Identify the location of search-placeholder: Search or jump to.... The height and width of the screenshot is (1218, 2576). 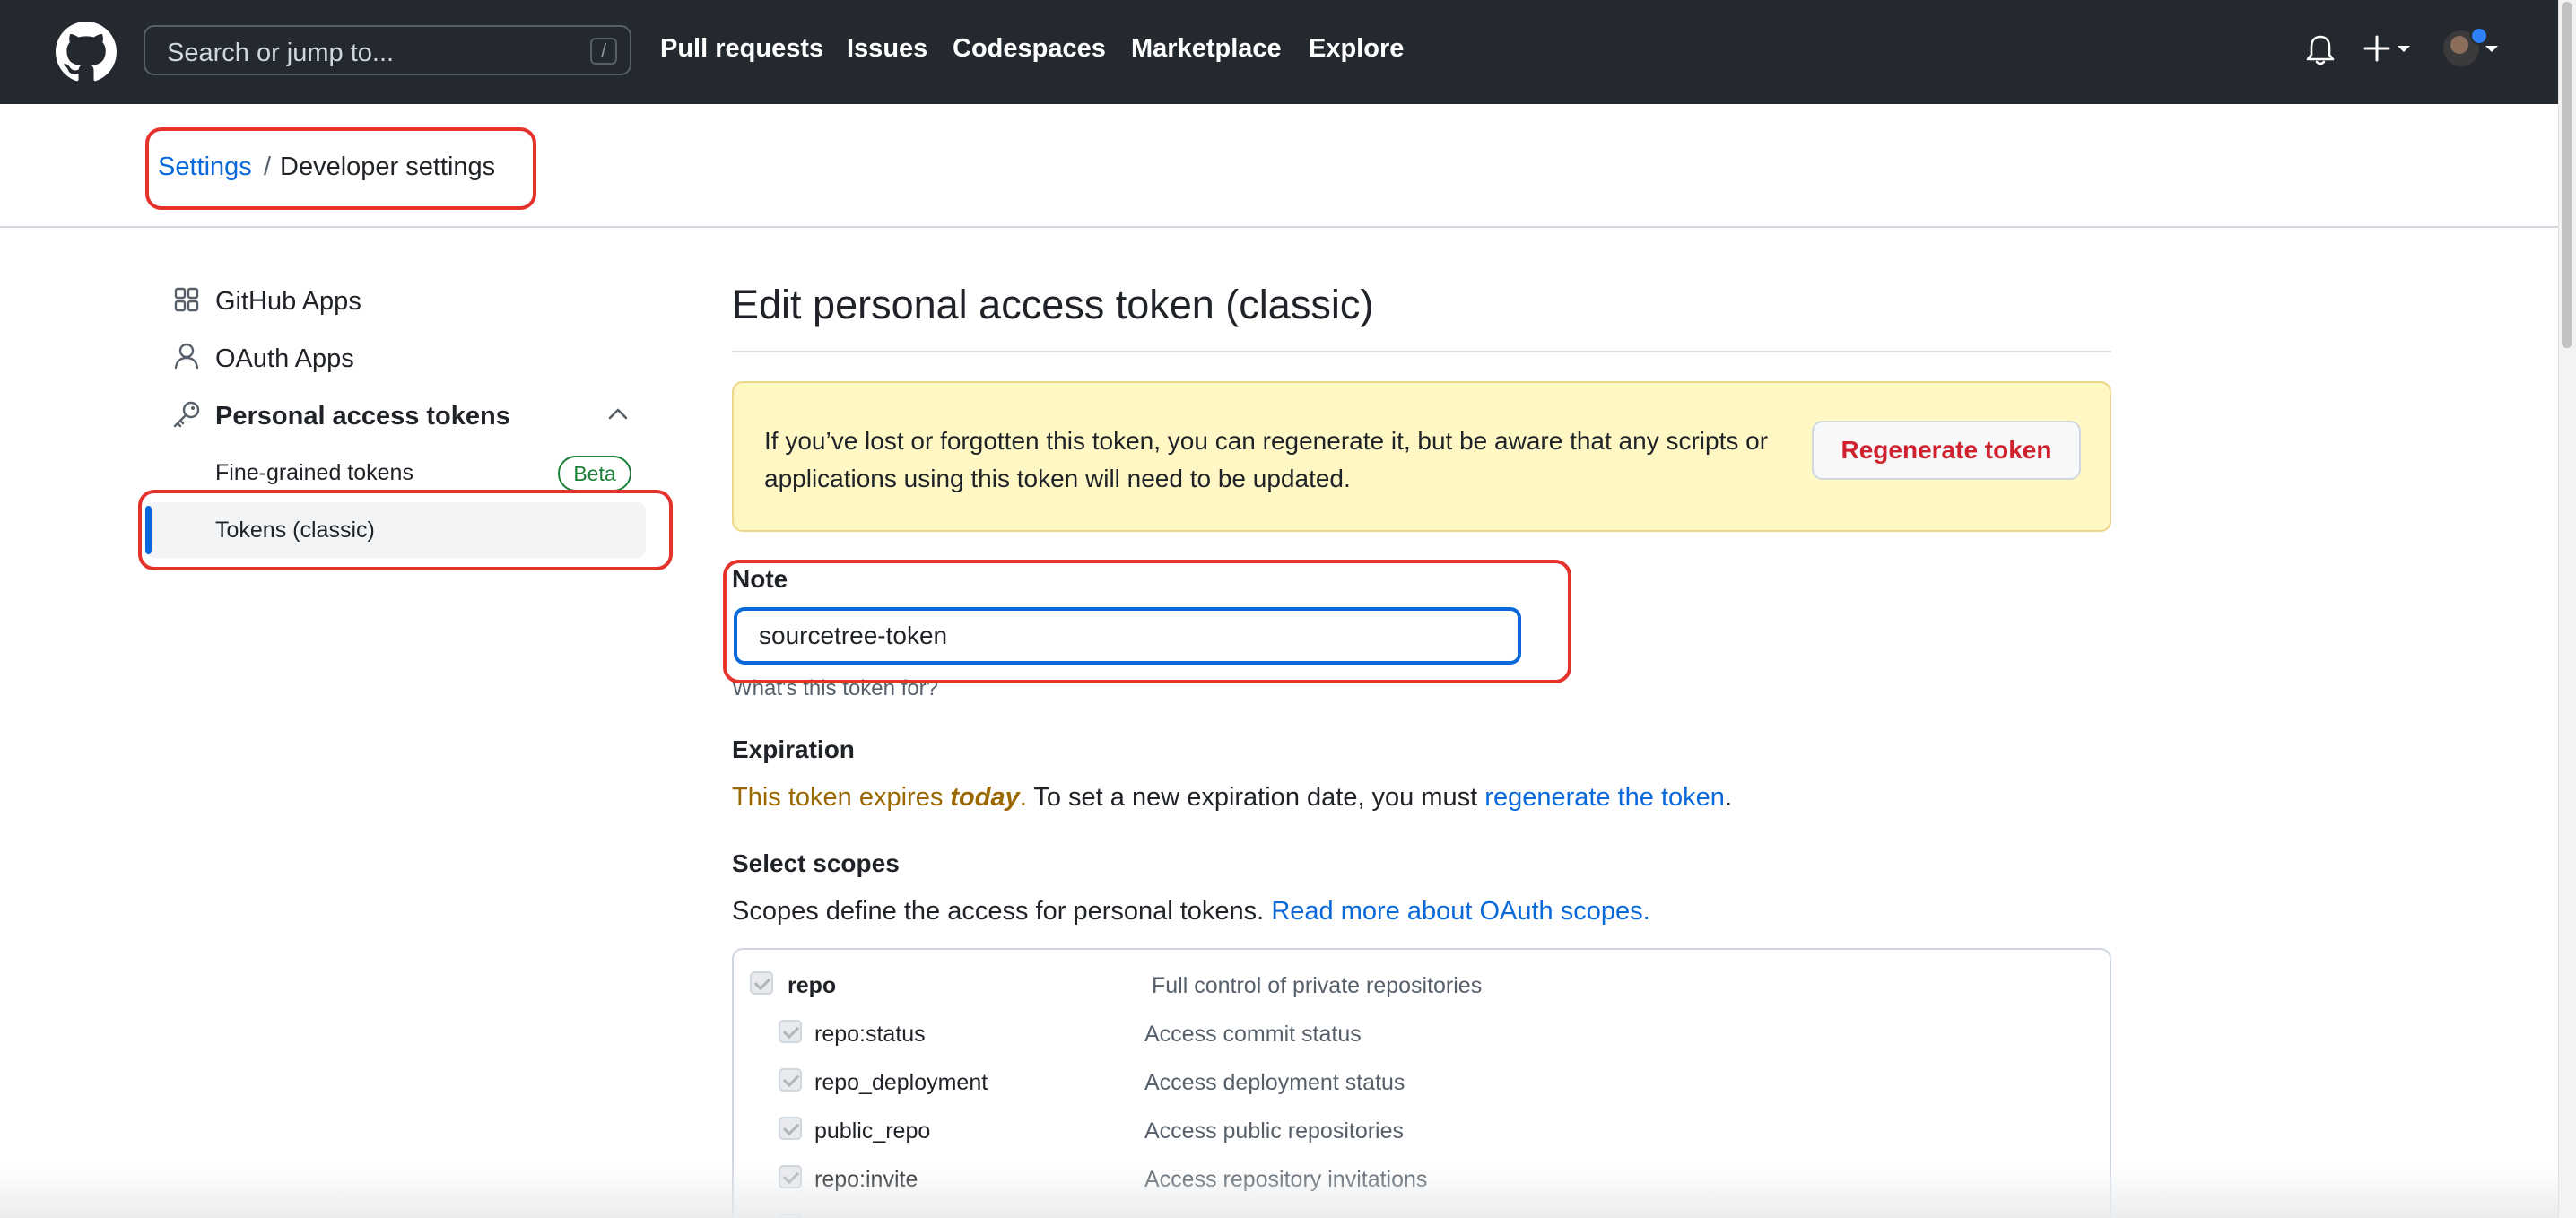
(281, 53).